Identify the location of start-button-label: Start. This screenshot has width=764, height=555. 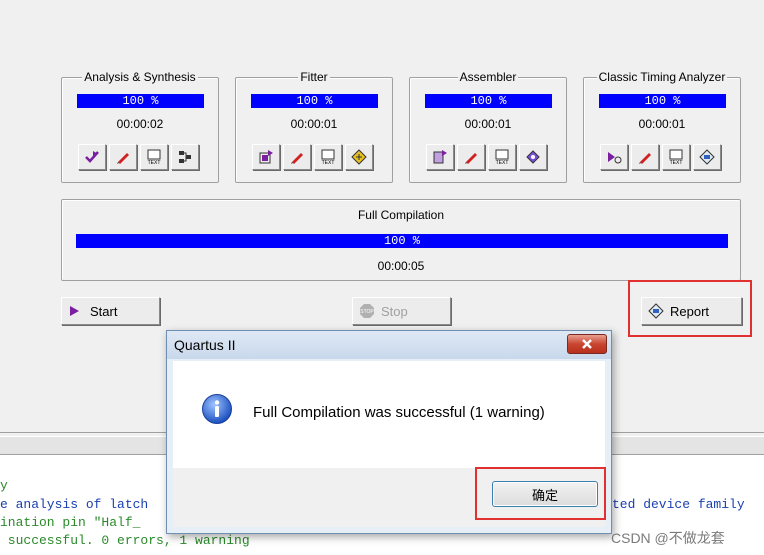
(104, 311).